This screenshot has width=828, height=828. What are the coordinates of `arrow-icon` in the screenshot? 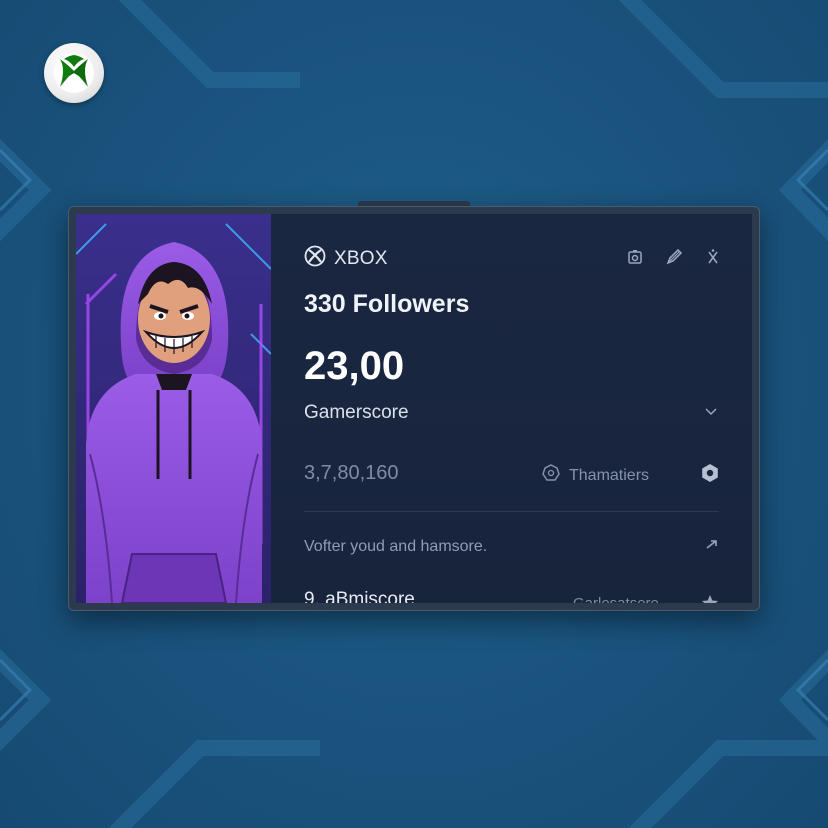 It's located at (712, 544).